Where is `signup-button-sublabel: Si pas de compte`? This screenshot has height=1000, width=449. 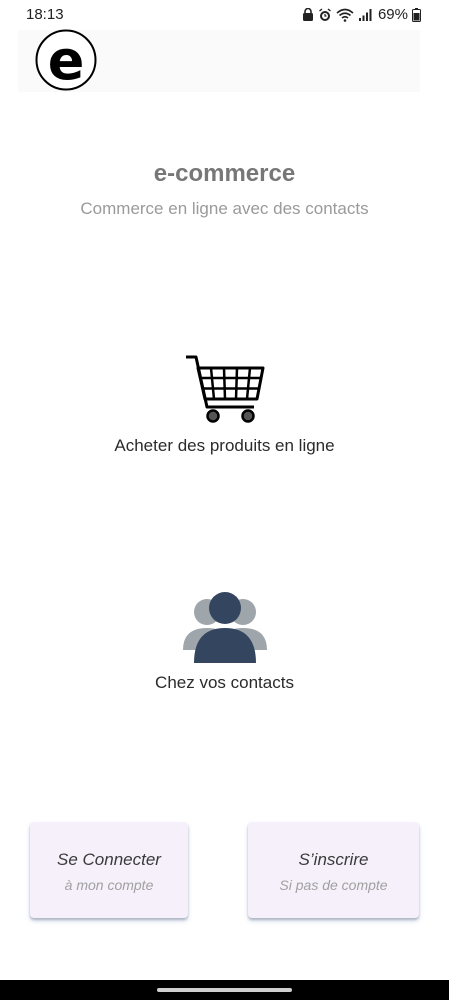 signup-button-sublabel: Si pas de compte is located at coordinates (333, 885).